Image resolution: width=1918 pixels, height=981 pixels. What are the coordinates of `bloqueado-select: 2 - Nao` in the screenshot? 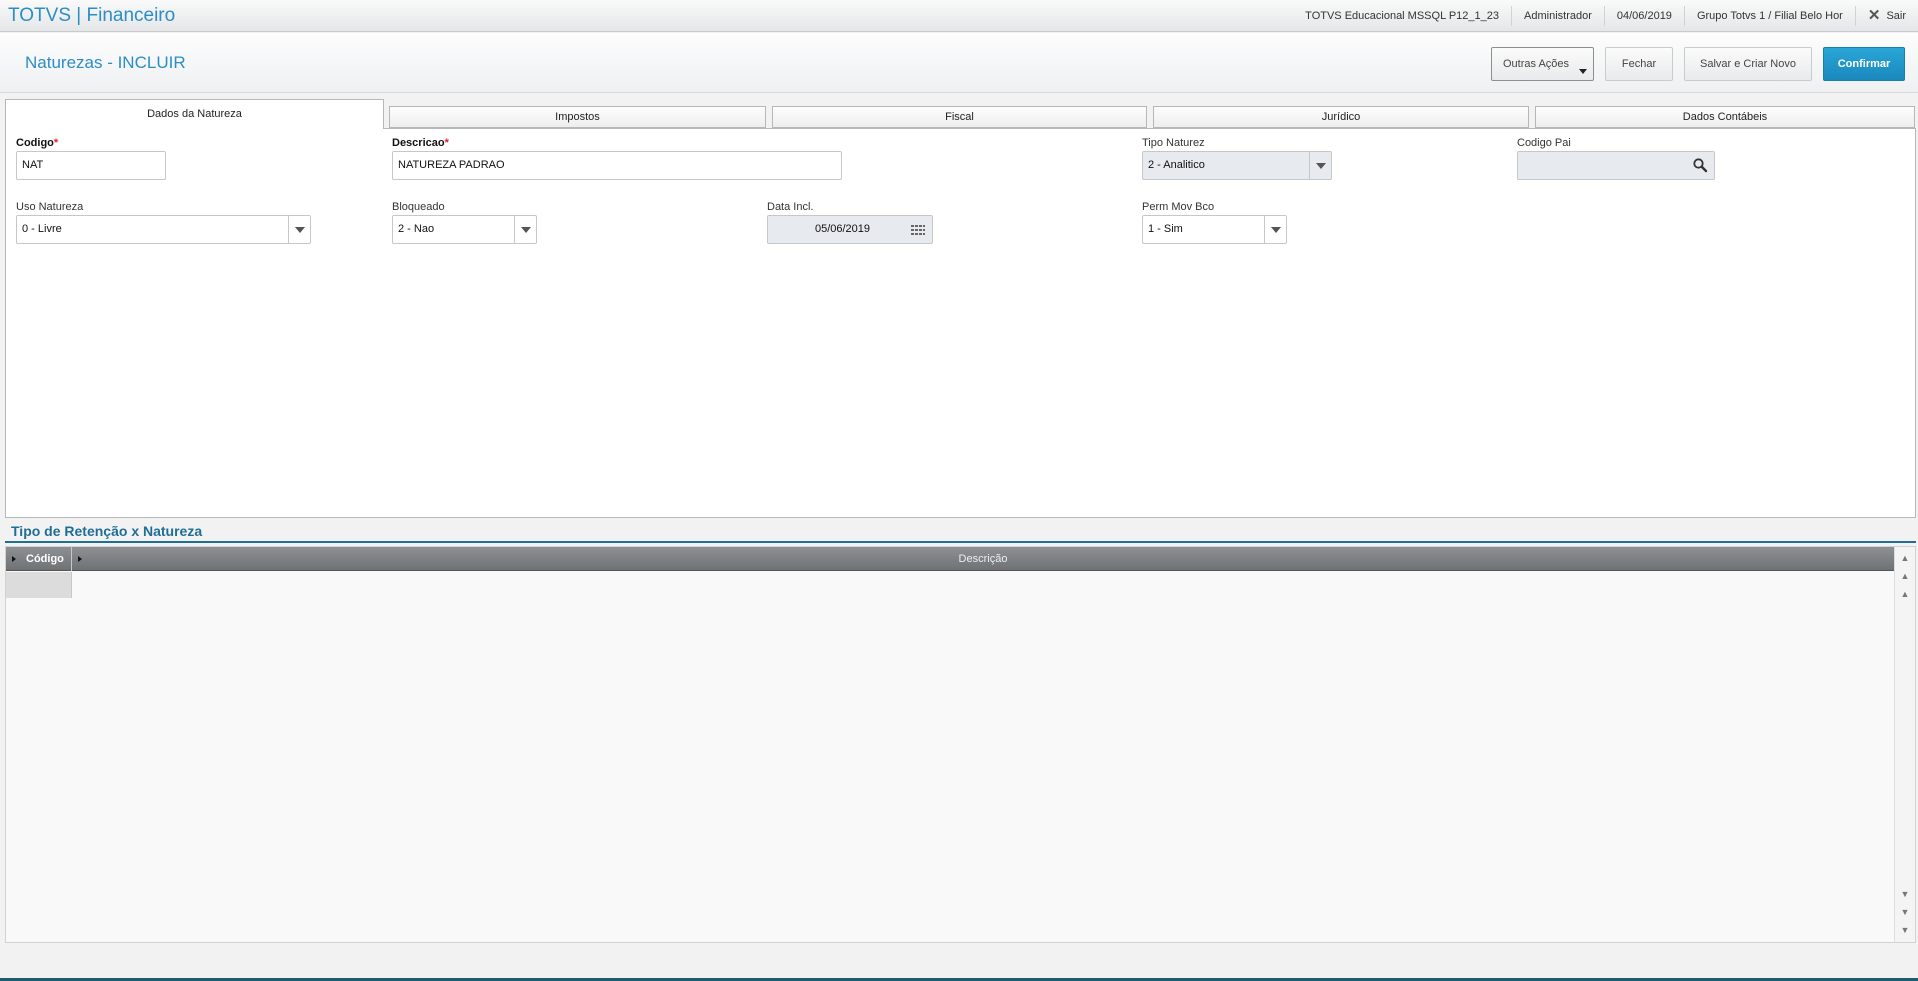 It's located at (464, 229).